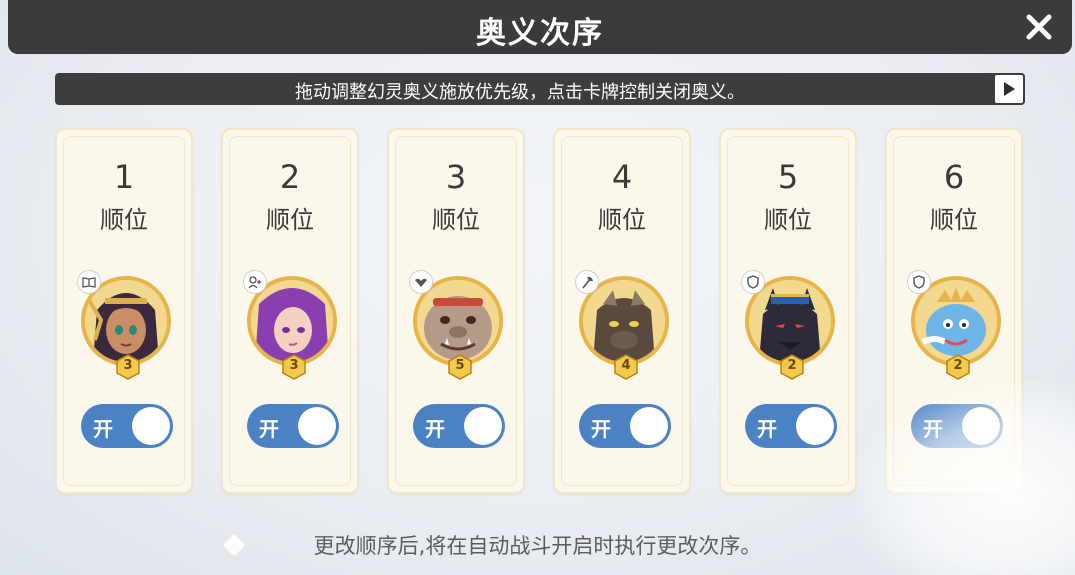 The image size is (1075, 575). I want to click on card-4: 4 顺位 4 开, so click(622, 311).